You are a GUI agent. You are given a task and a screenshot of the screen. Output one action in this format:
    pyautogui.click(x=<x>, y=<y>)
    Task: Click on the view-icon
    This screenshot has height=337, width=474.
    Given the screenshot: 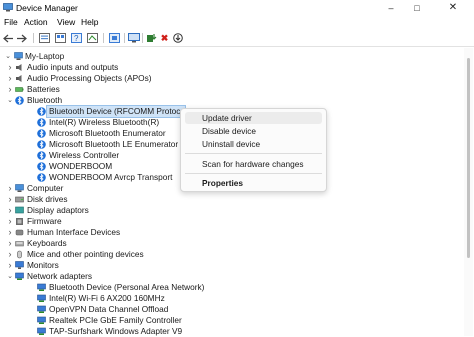 What is the action you would take?
    pyautogui.click(x=60, y=38)
    